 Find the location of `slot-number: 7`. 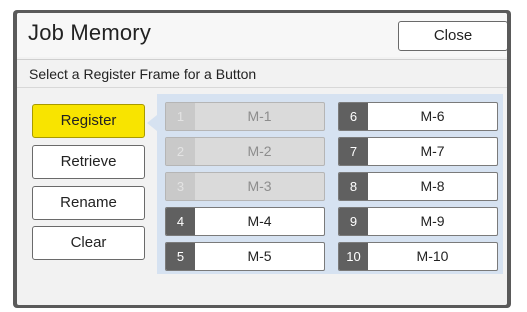

slot-number: 7 is located at coordinates (353, 151).